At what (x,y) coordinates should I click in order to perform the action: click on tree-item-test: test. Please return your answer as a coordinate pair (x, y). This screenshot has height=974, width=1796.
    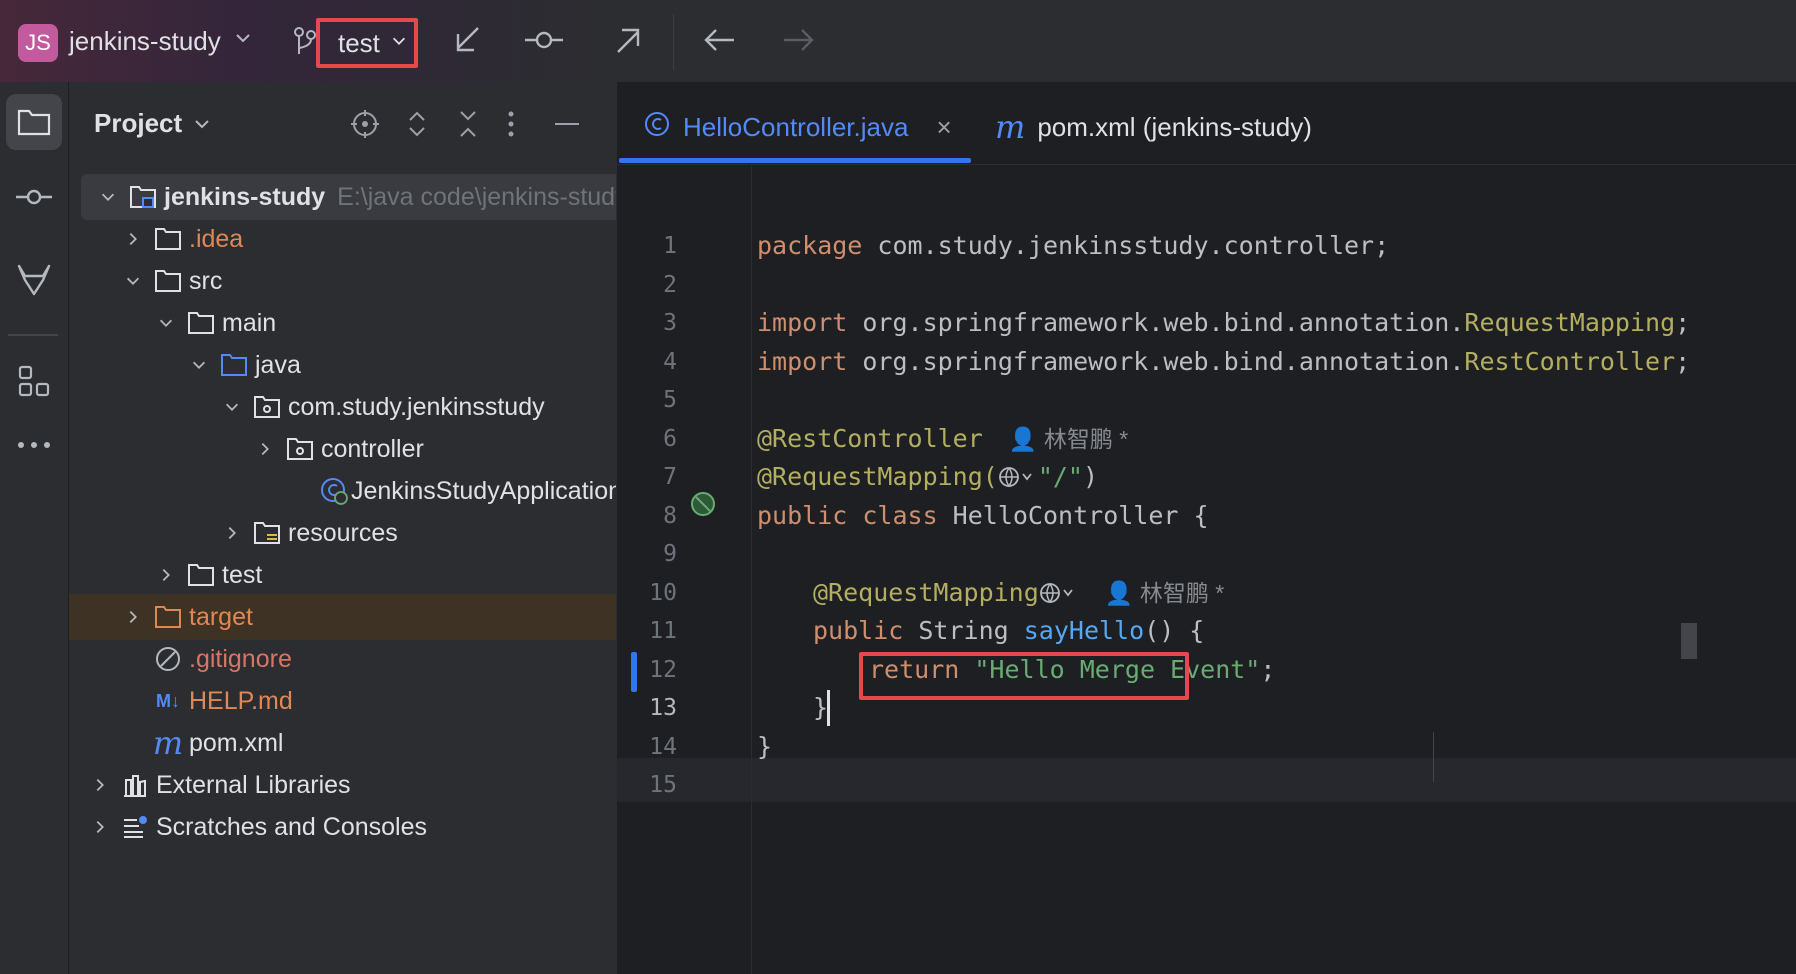
    Looking at the image, I should click on (342, 575).